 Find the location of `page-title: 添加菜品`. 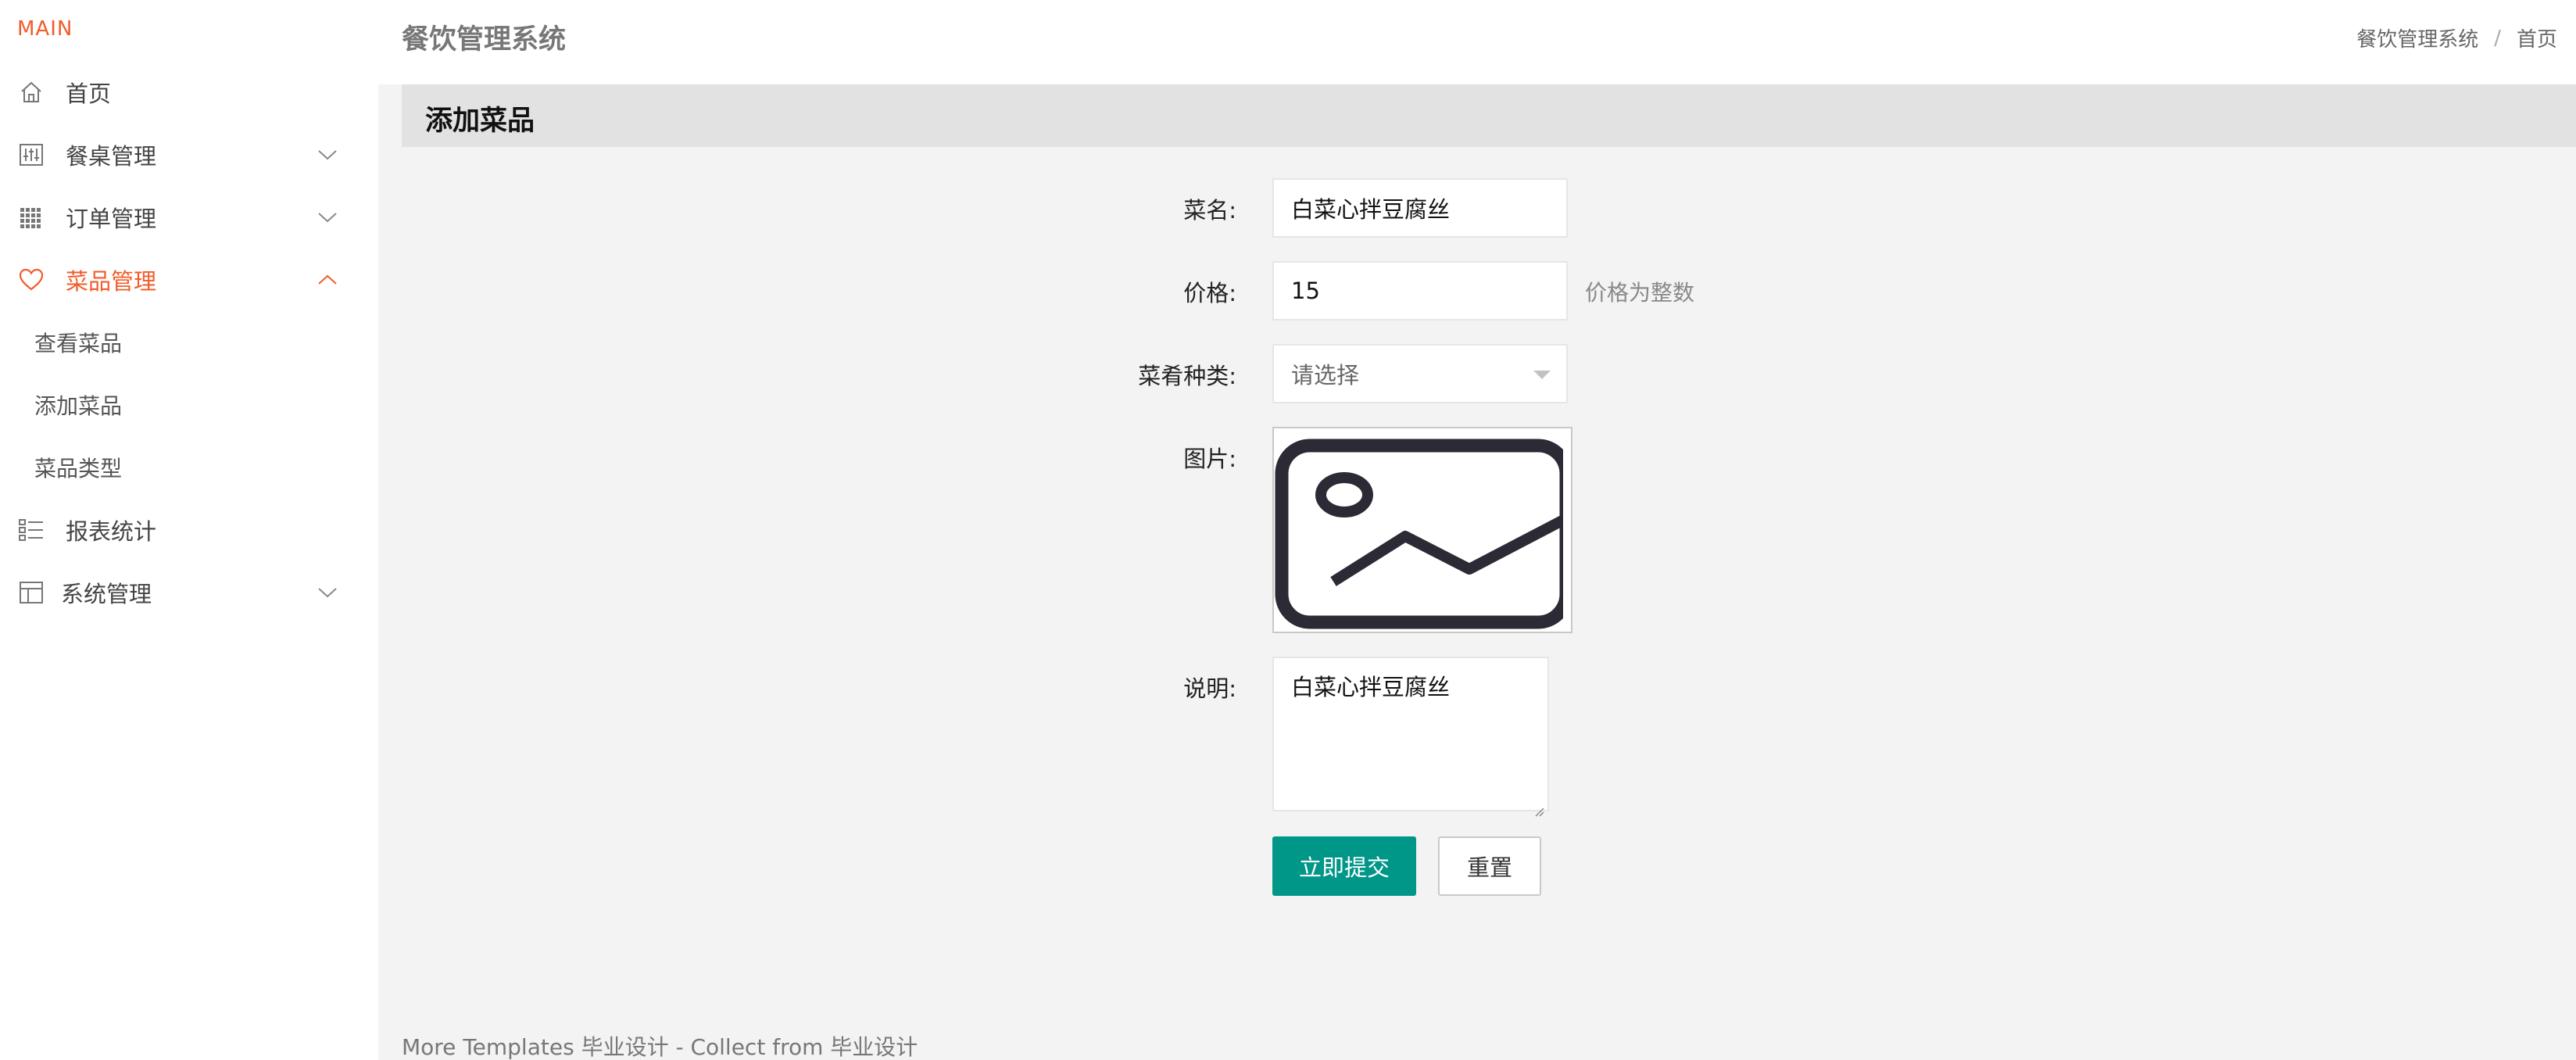

page-title: 添加菜品 is located at coordinates (480, 121).